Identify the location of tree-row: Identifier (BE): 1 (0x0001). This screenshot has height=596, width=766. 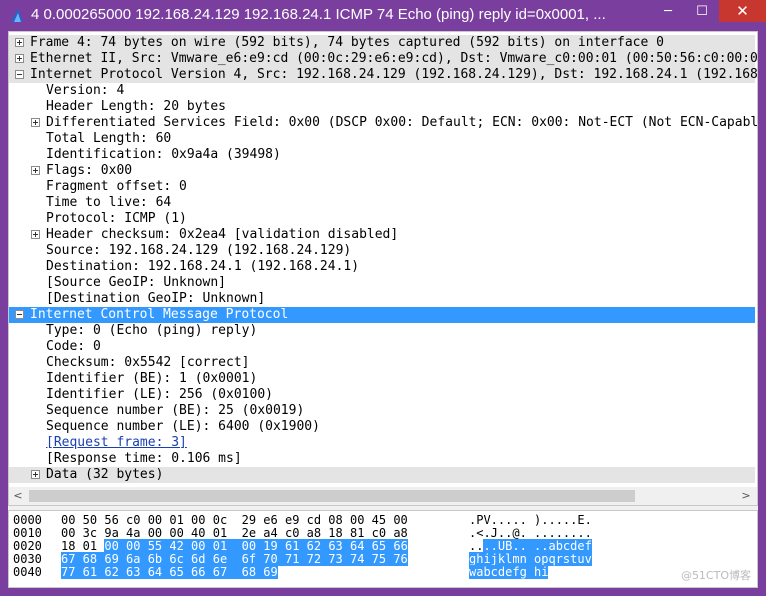
(382, 379).